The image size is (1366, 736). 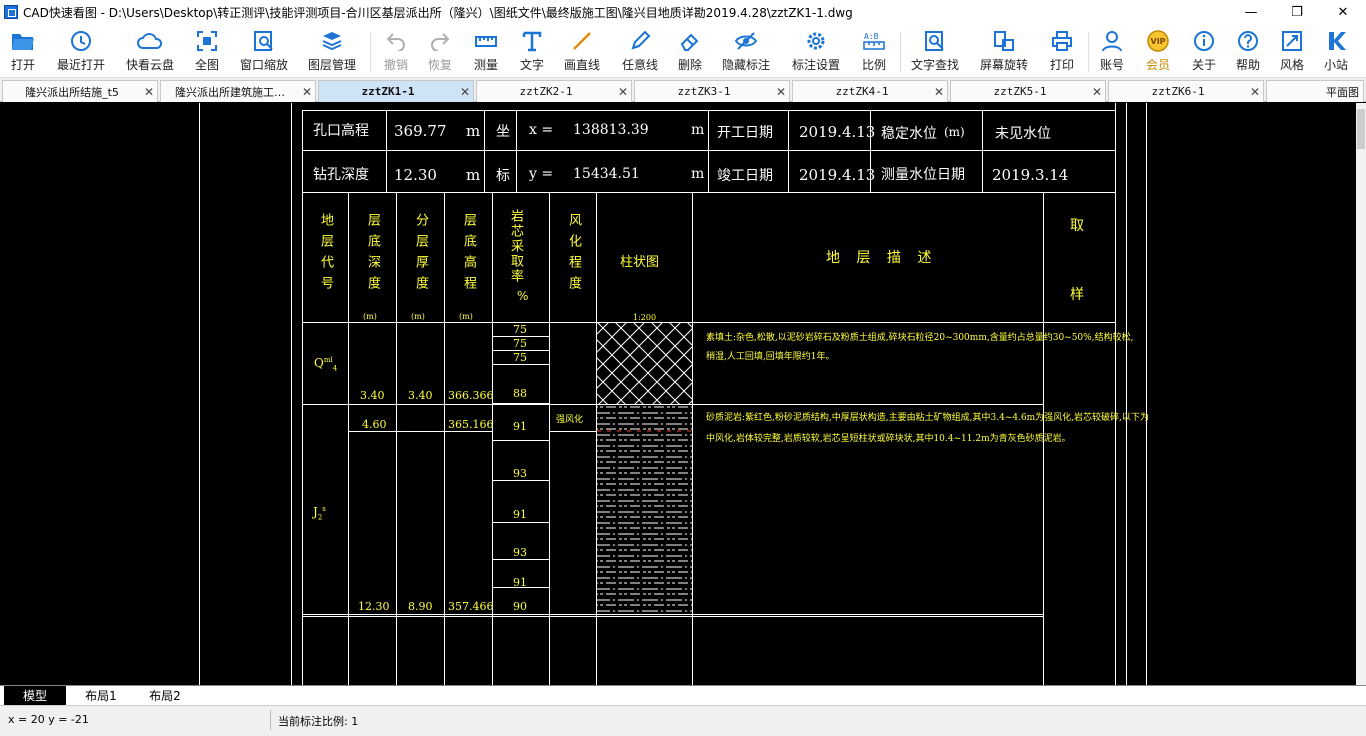 What do you see at coordinates (1204, 41) in the screenshot?
I see `info-icon` at bounding box center [1204, 41].